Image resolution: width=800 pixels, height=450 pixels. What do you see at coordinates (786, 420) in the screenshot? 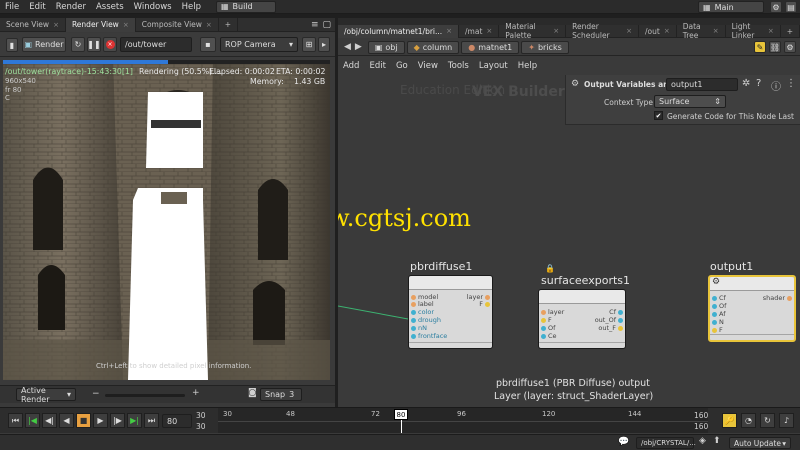
I see `audio-icon: ♪` at bounding box center [786, 420].